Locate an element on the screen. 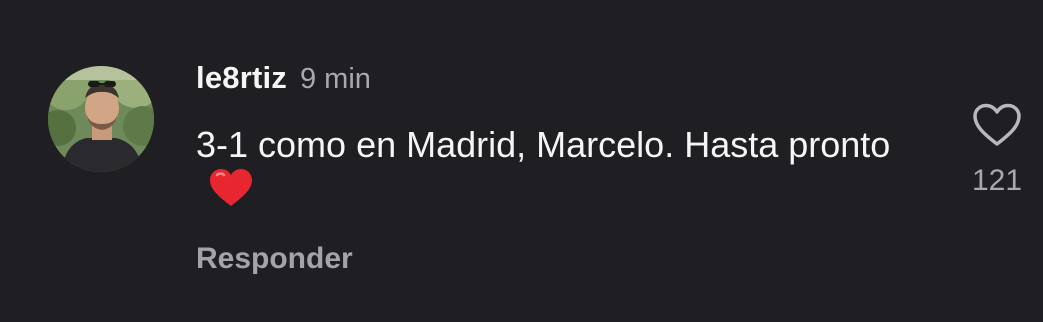 This screenshot has width=1043, height=322. reply-button: Responder is located at coordinates (556, 259).